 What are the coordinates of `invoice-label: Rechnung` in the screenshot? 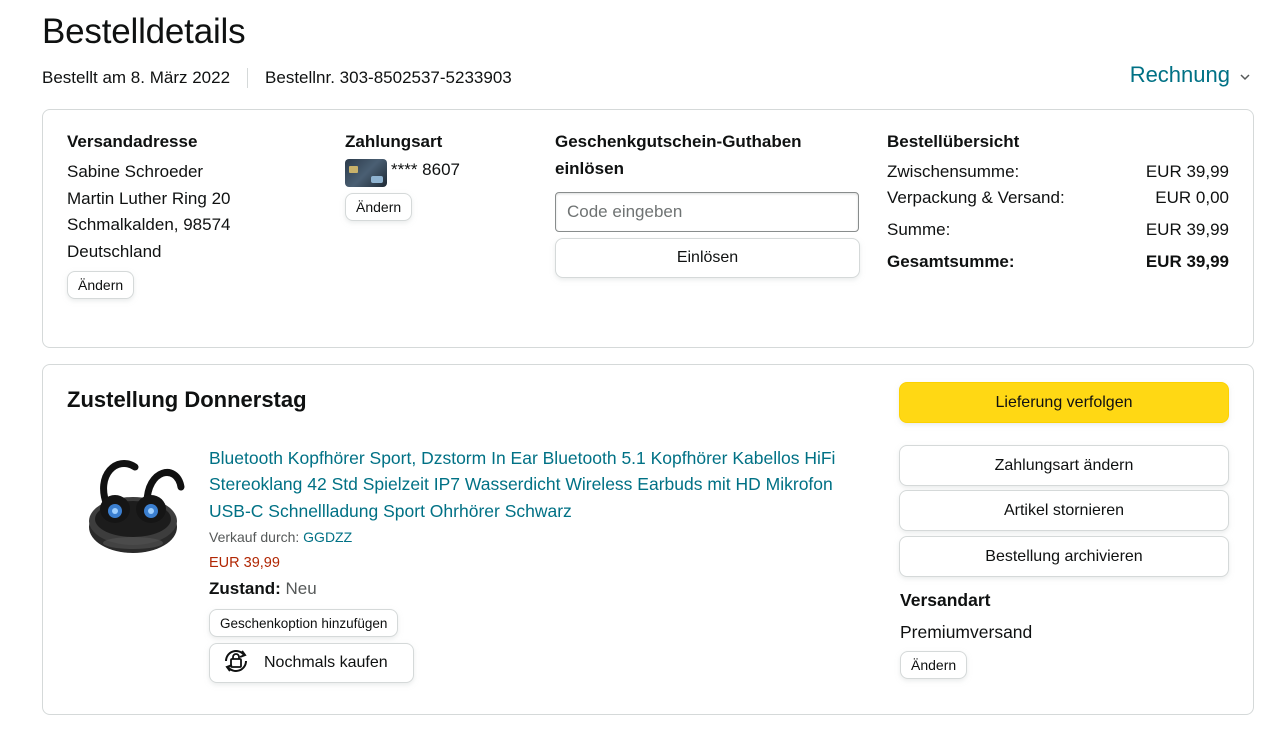 It's located at (1179, 74).